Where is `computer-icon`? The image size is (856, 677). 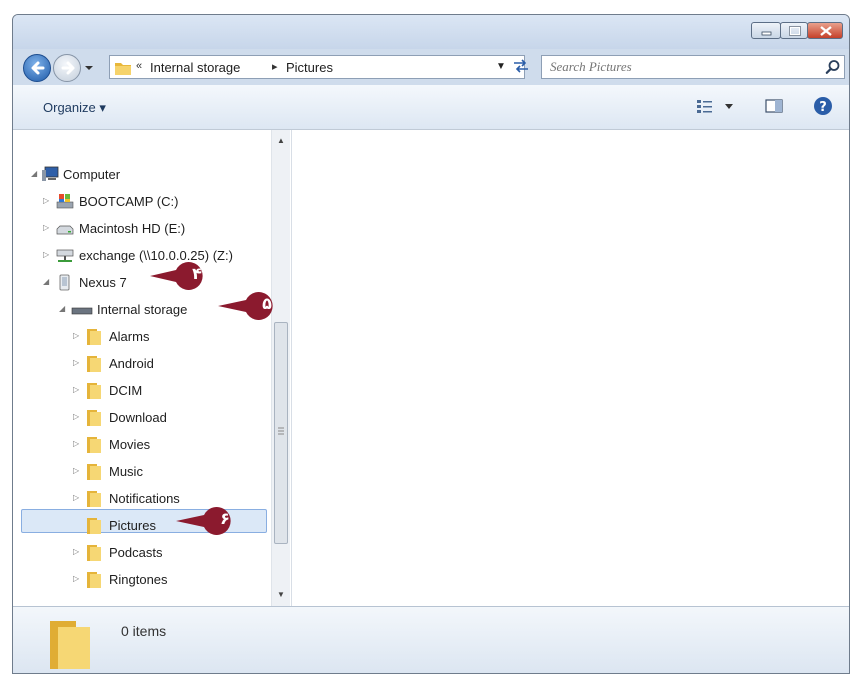 computer-icon is located at coordinates (50, 173).